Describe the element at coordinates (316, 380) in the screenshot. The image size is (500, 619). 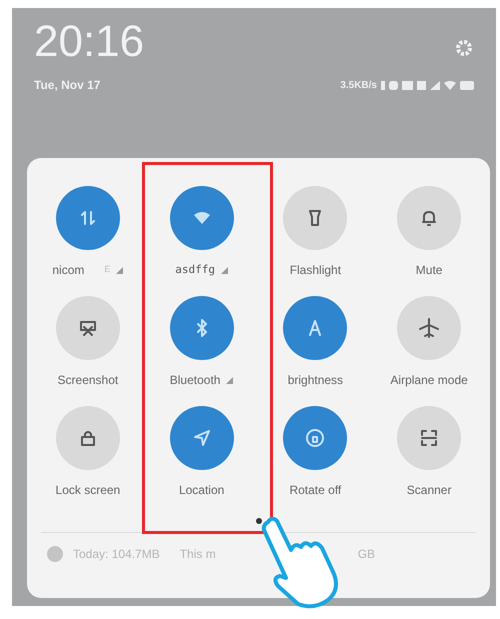
I see `tile-label: brightness` at that location.